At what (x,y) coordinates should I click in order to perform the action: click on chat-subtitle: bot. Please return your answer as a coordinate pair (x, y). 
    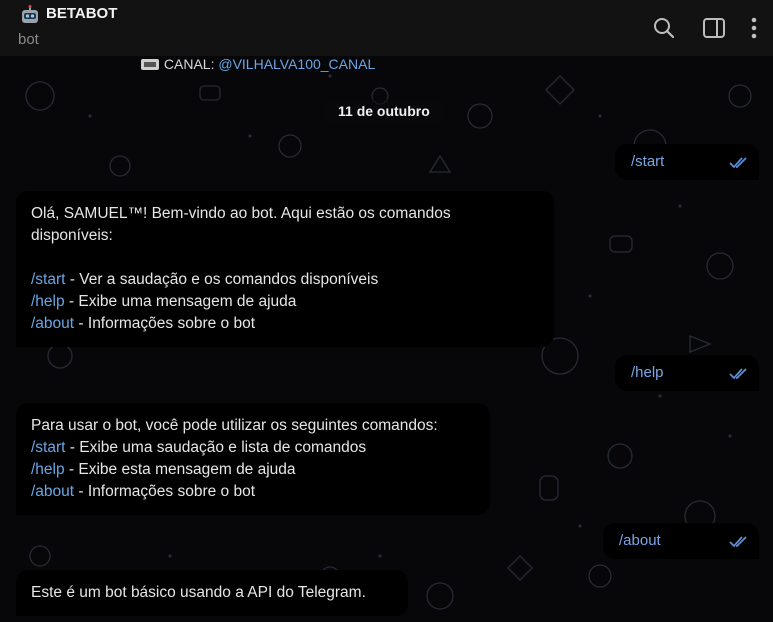
    Looking at the image, I should click on (28, 39).